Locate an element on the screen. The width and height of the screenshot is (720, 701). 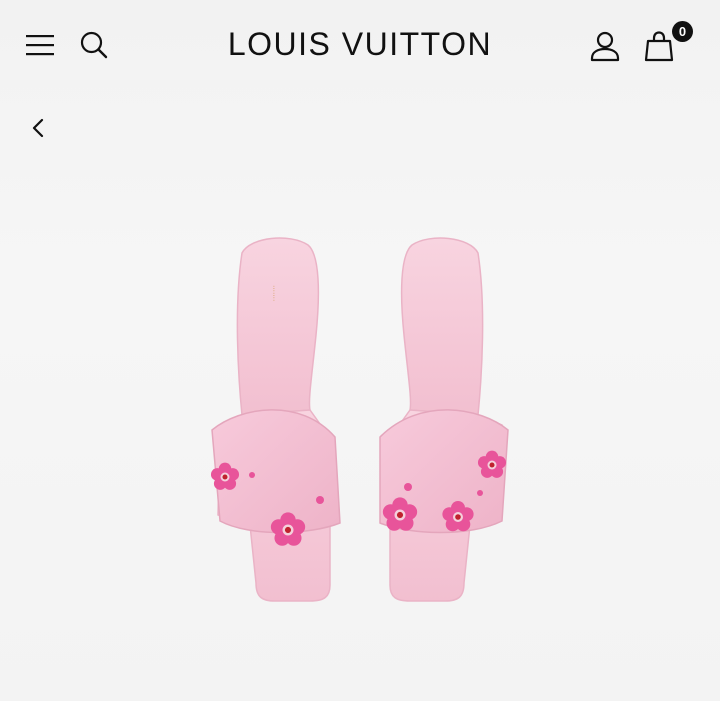
user-icon is located at coordinates (605, 46).